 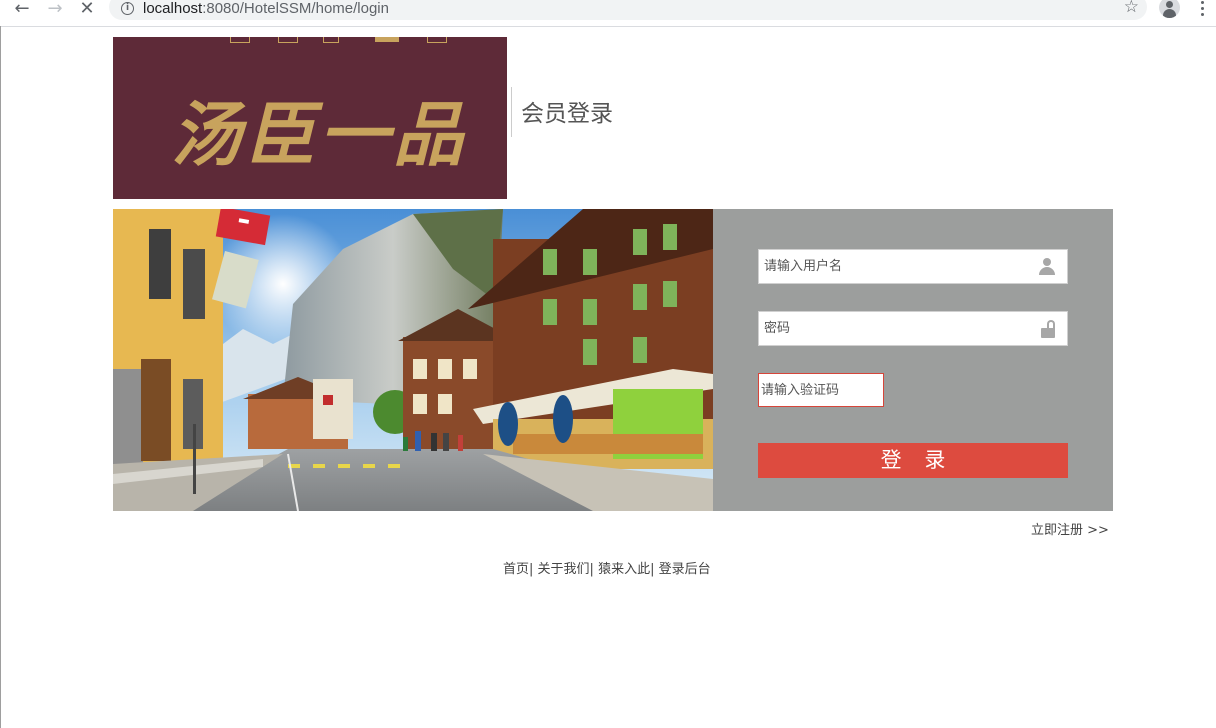 I want to click on stop-icon: ✕, so click(x=87, y=9).